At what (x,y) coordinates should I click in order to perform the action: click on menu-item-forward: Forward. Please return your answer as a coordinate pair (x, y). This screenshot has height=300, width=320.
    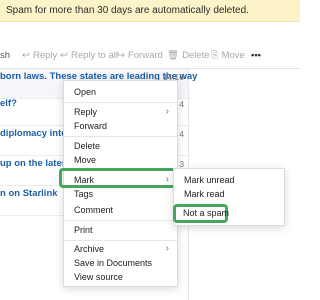
    Looking at the image, I should click on (120, 126).